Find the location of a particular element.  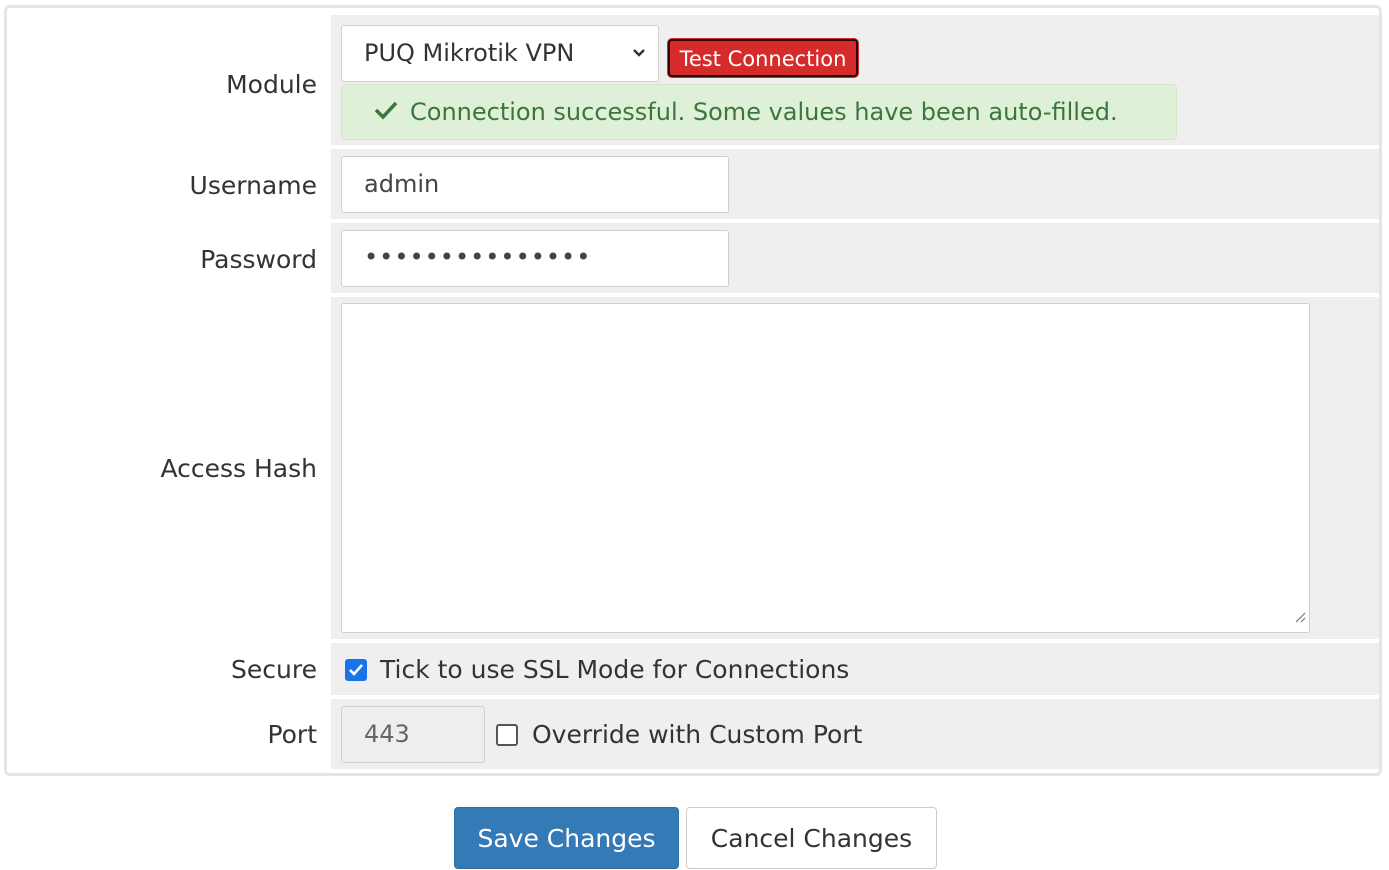

password-row: Password ••••••••••••••• is located at coordinates (693, 258).